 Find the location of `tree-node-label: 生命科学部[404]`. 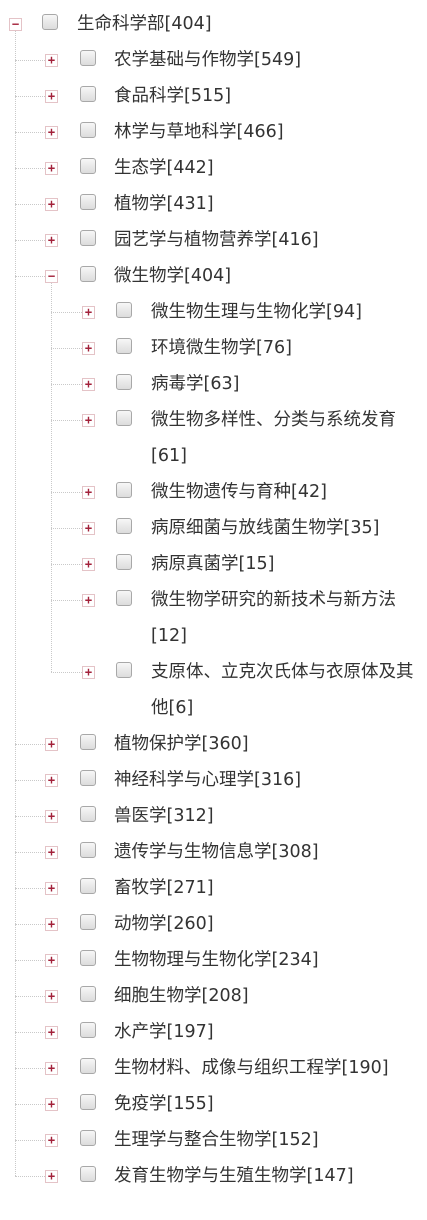

tree-node-label: 生命科学部[404] is located at coordinates (144, 24).